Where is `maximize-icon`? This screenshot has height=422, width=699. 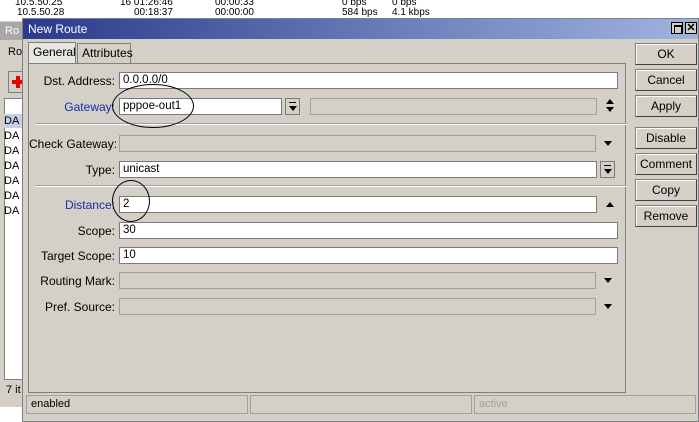 maximize-icon is located at coordinates (678, 29).